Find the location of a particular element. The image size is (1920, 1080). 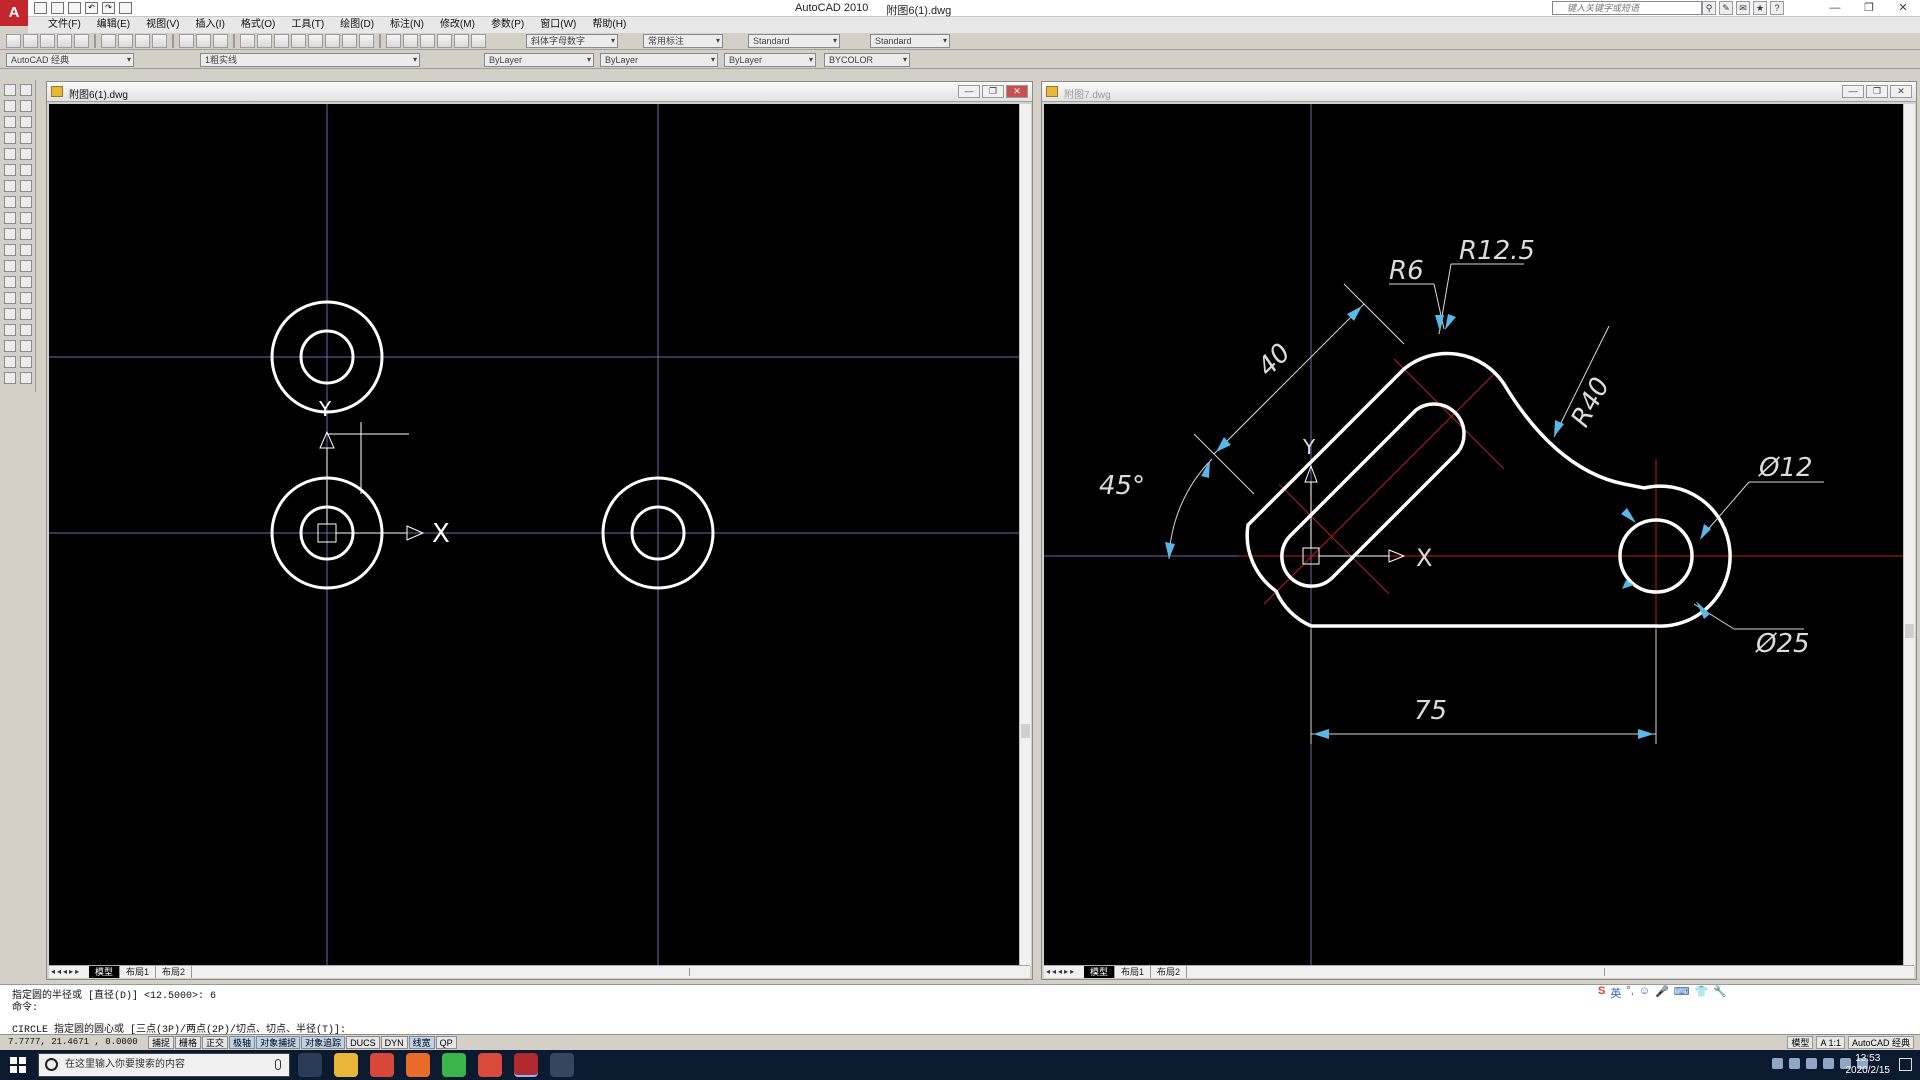

snap-toggle: 捕捉 is located at coordinates (161, 1042).